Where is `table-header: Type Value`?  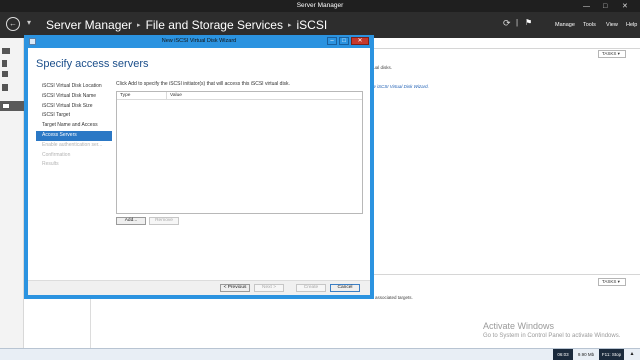 table-header: Type Value is located at coordinates (239, 96).